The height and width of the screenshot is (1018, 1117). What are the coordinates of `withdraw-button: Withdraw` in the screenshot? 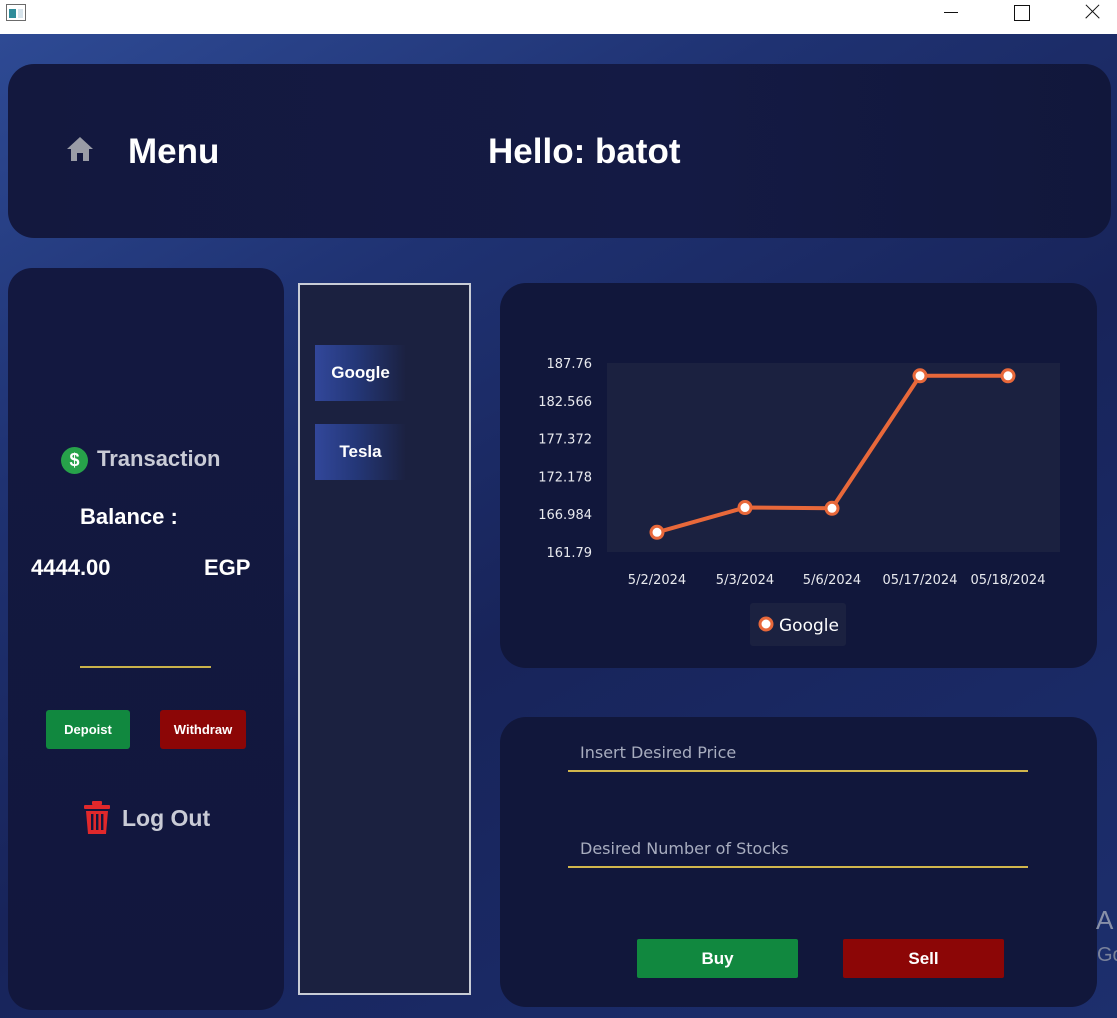 It's located at (203, 729).